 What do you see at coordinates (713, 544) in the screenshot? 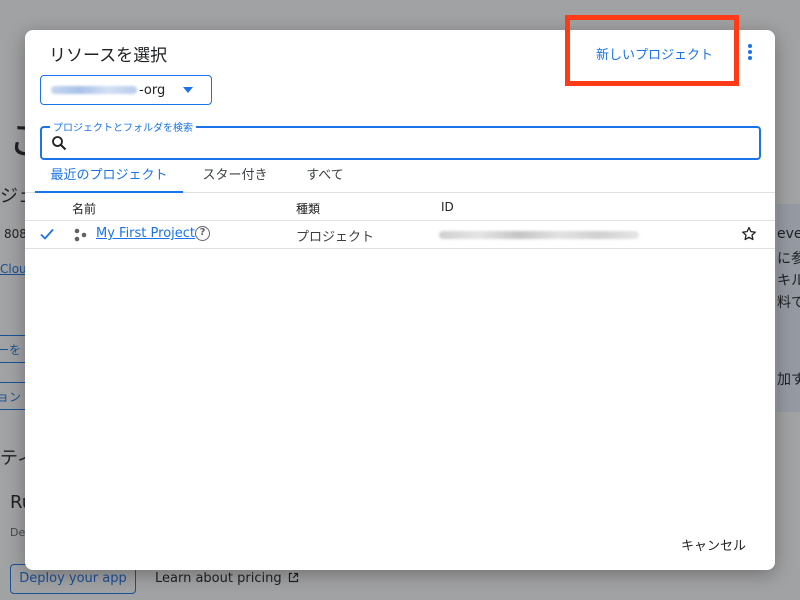
I see `cancel-button: キャンセル` at bounding box center [713, 544].